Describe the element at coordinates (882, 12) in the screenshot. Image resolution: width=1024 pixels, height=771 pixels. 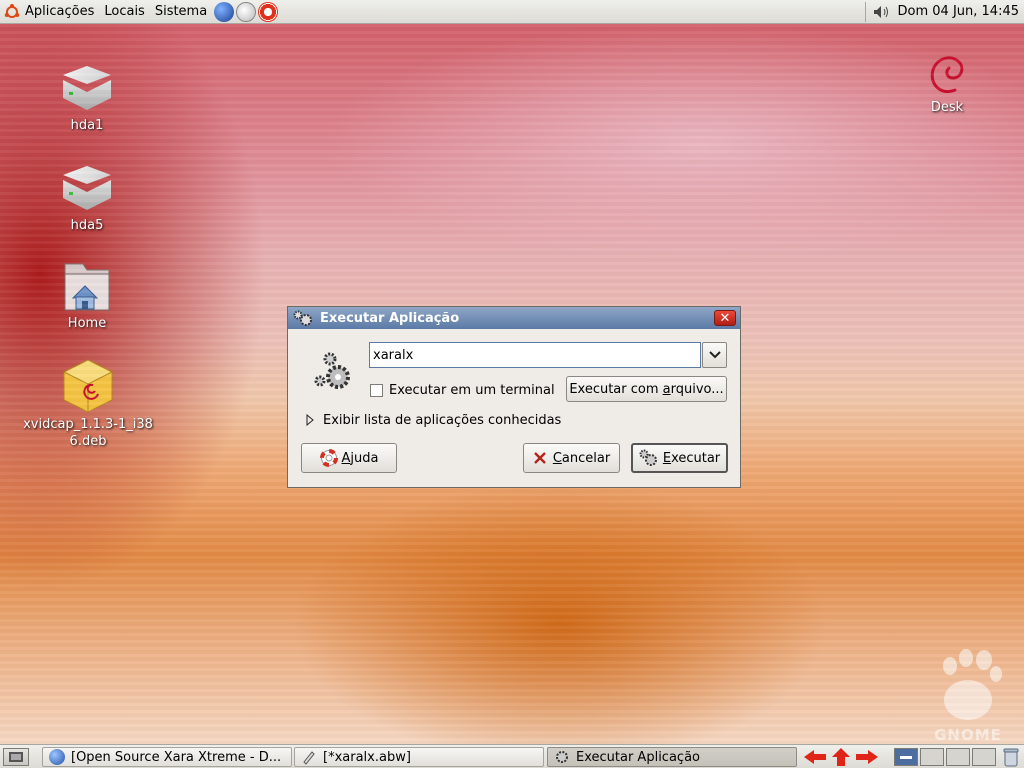
I see `volume-icon` at that location.